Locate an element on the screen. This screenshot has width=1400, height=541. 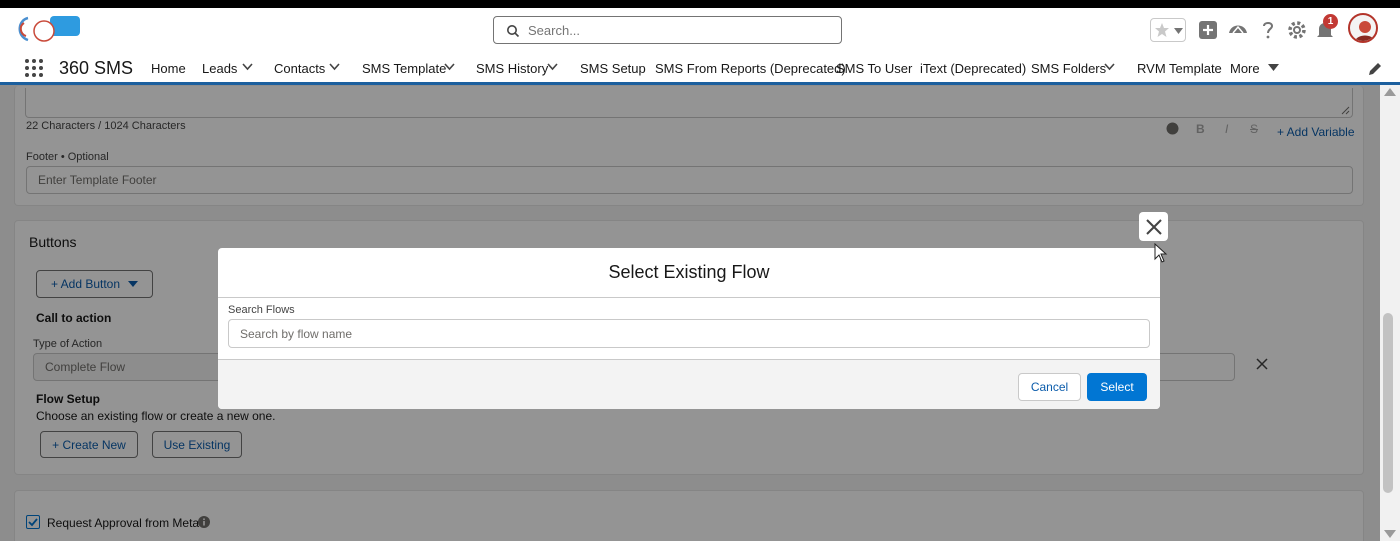
nav-item-sms-setup: SMS Setup is located at coordinates (613, 68).